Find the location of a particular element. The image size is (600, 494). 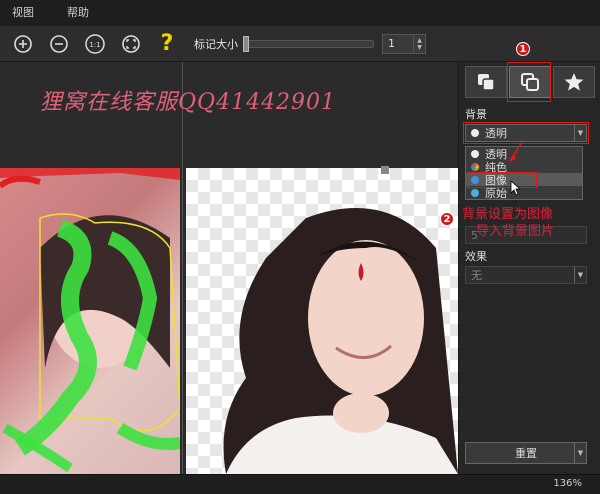

transparent-dot-icon is located at coordinates (475, 153).